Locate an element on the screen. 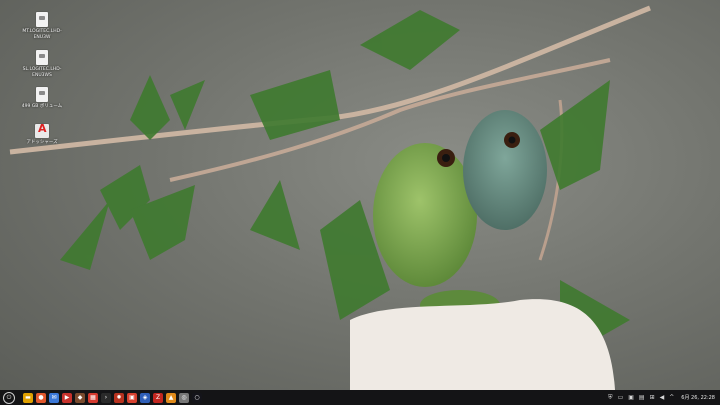 This screenshot has height=405, width=720. desktop-icon-app: アドッシャーズ is located at coordinates (42, 135).